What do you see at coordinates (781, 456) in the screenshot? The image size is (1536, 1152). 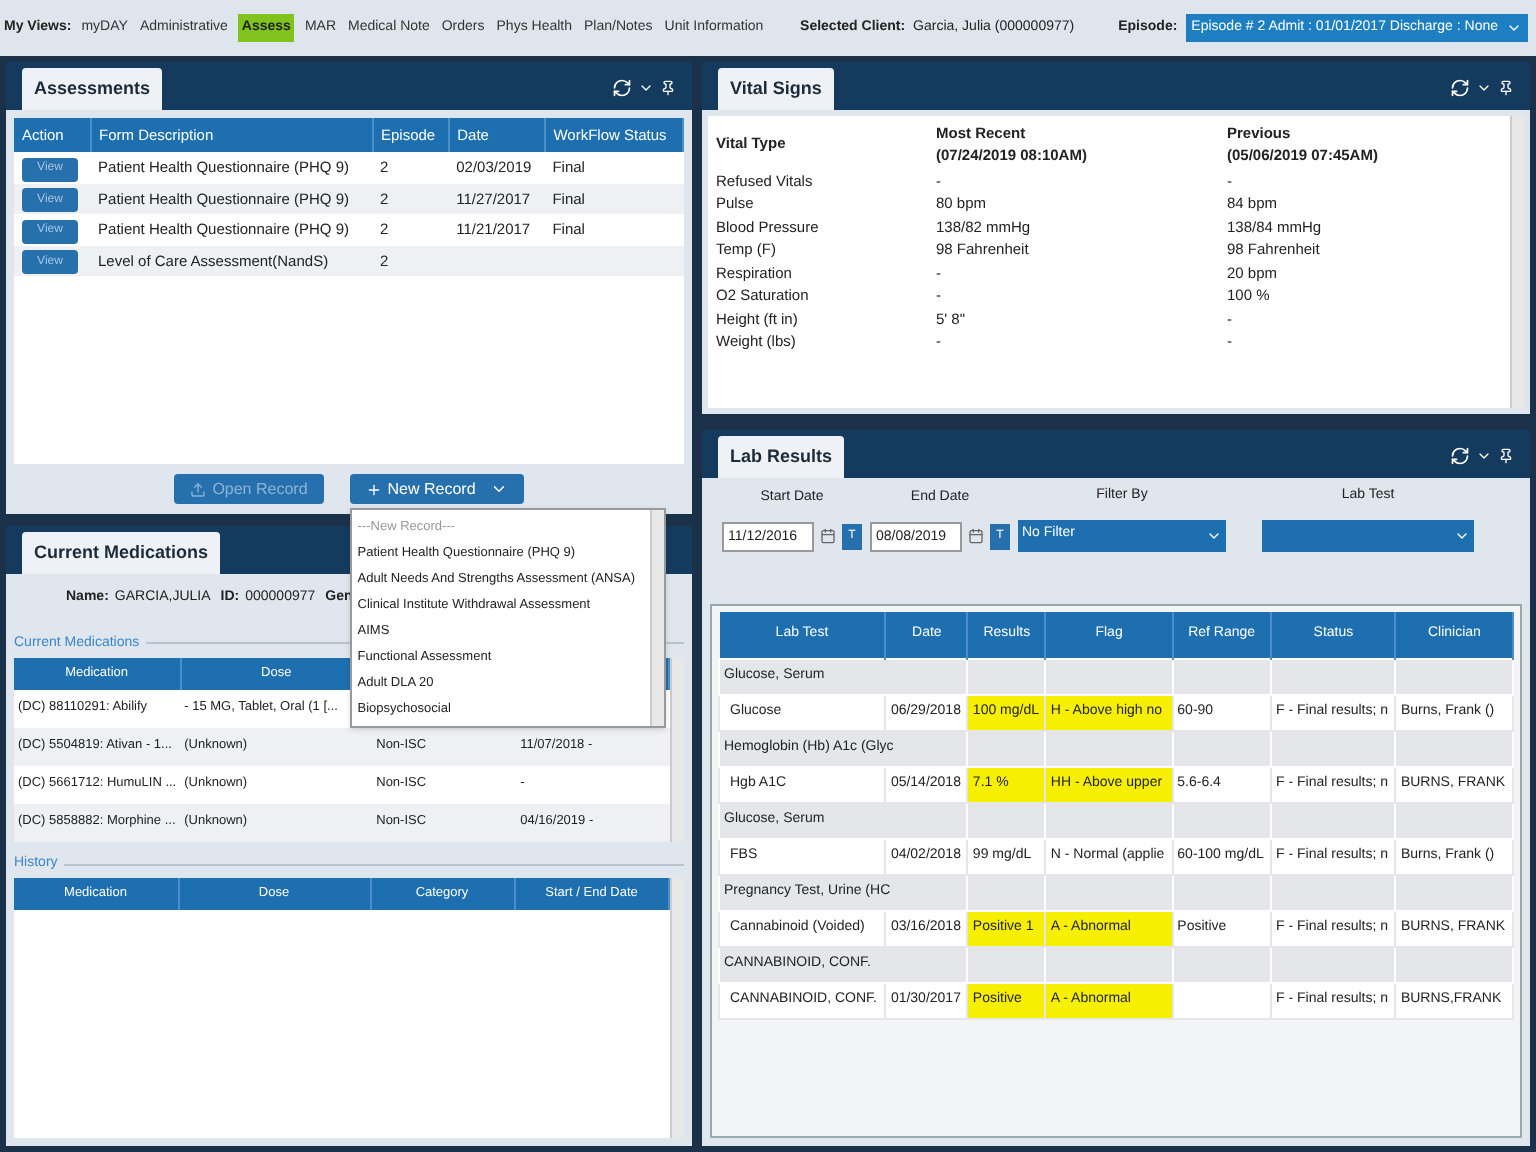 I see `panel-tab: Lab Results` at bounding box center [781, 456].